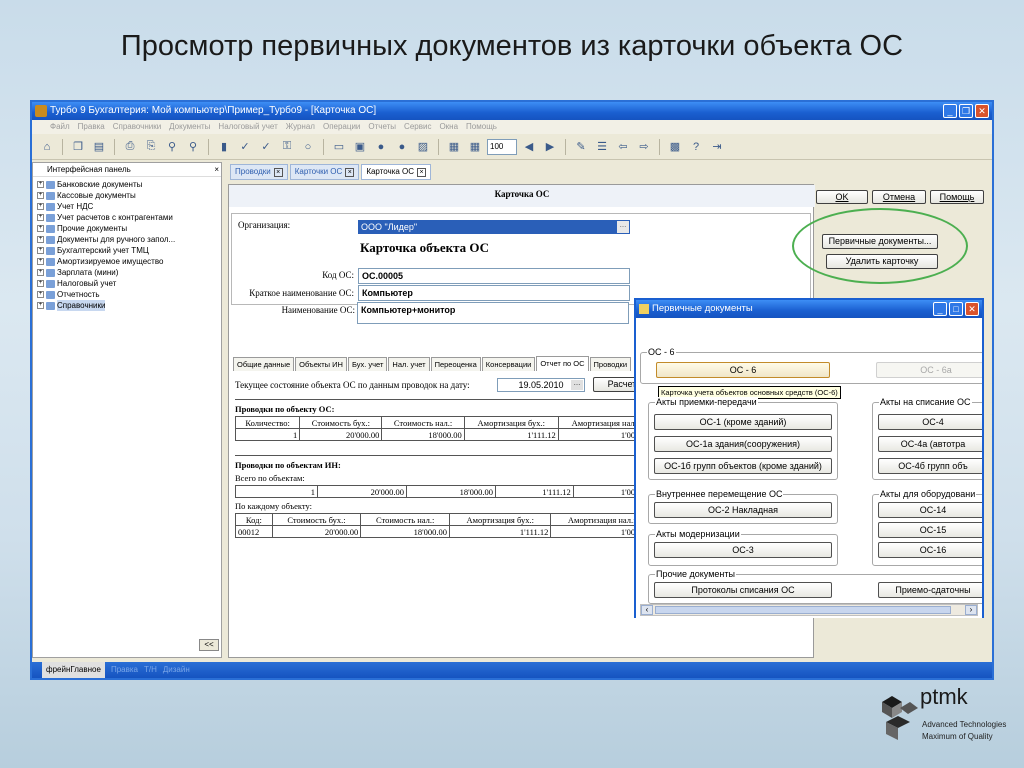 This screenshot has width=1024, height=768. Describe the element at coordinates (130, 147) in the screenshot. I see `print-icon: ⎙` at that location.